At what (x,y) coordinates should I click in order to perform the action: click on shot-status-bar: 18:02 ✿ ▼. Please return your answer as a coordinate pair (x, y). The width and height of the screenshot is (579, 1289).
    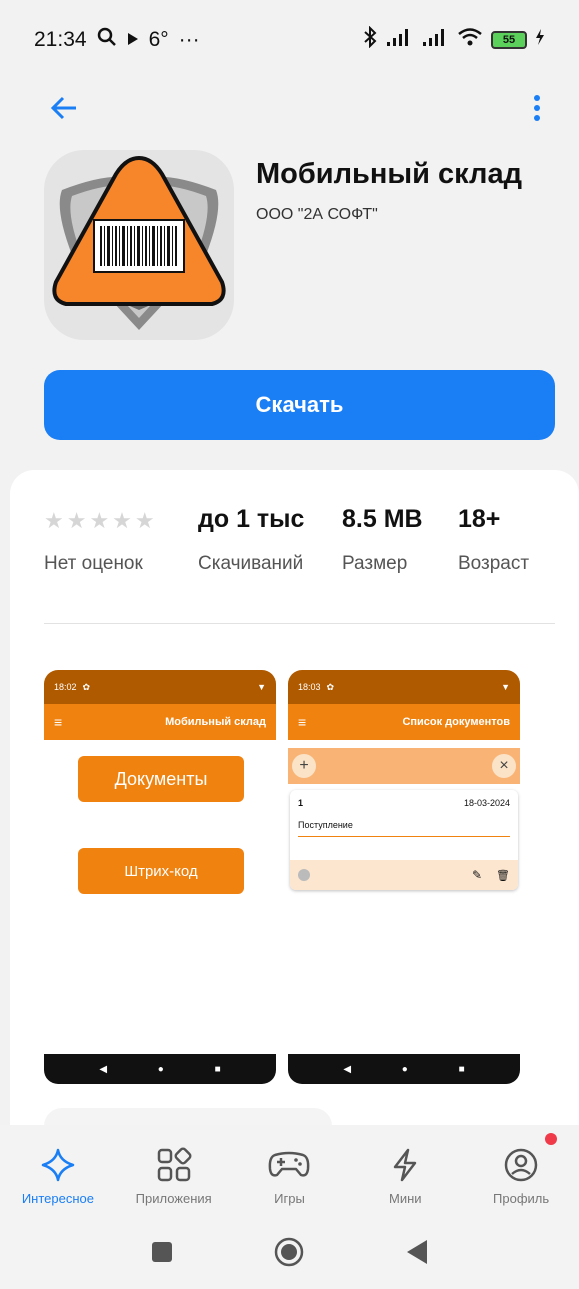
    Looking at the image, I should click on (160, 687).